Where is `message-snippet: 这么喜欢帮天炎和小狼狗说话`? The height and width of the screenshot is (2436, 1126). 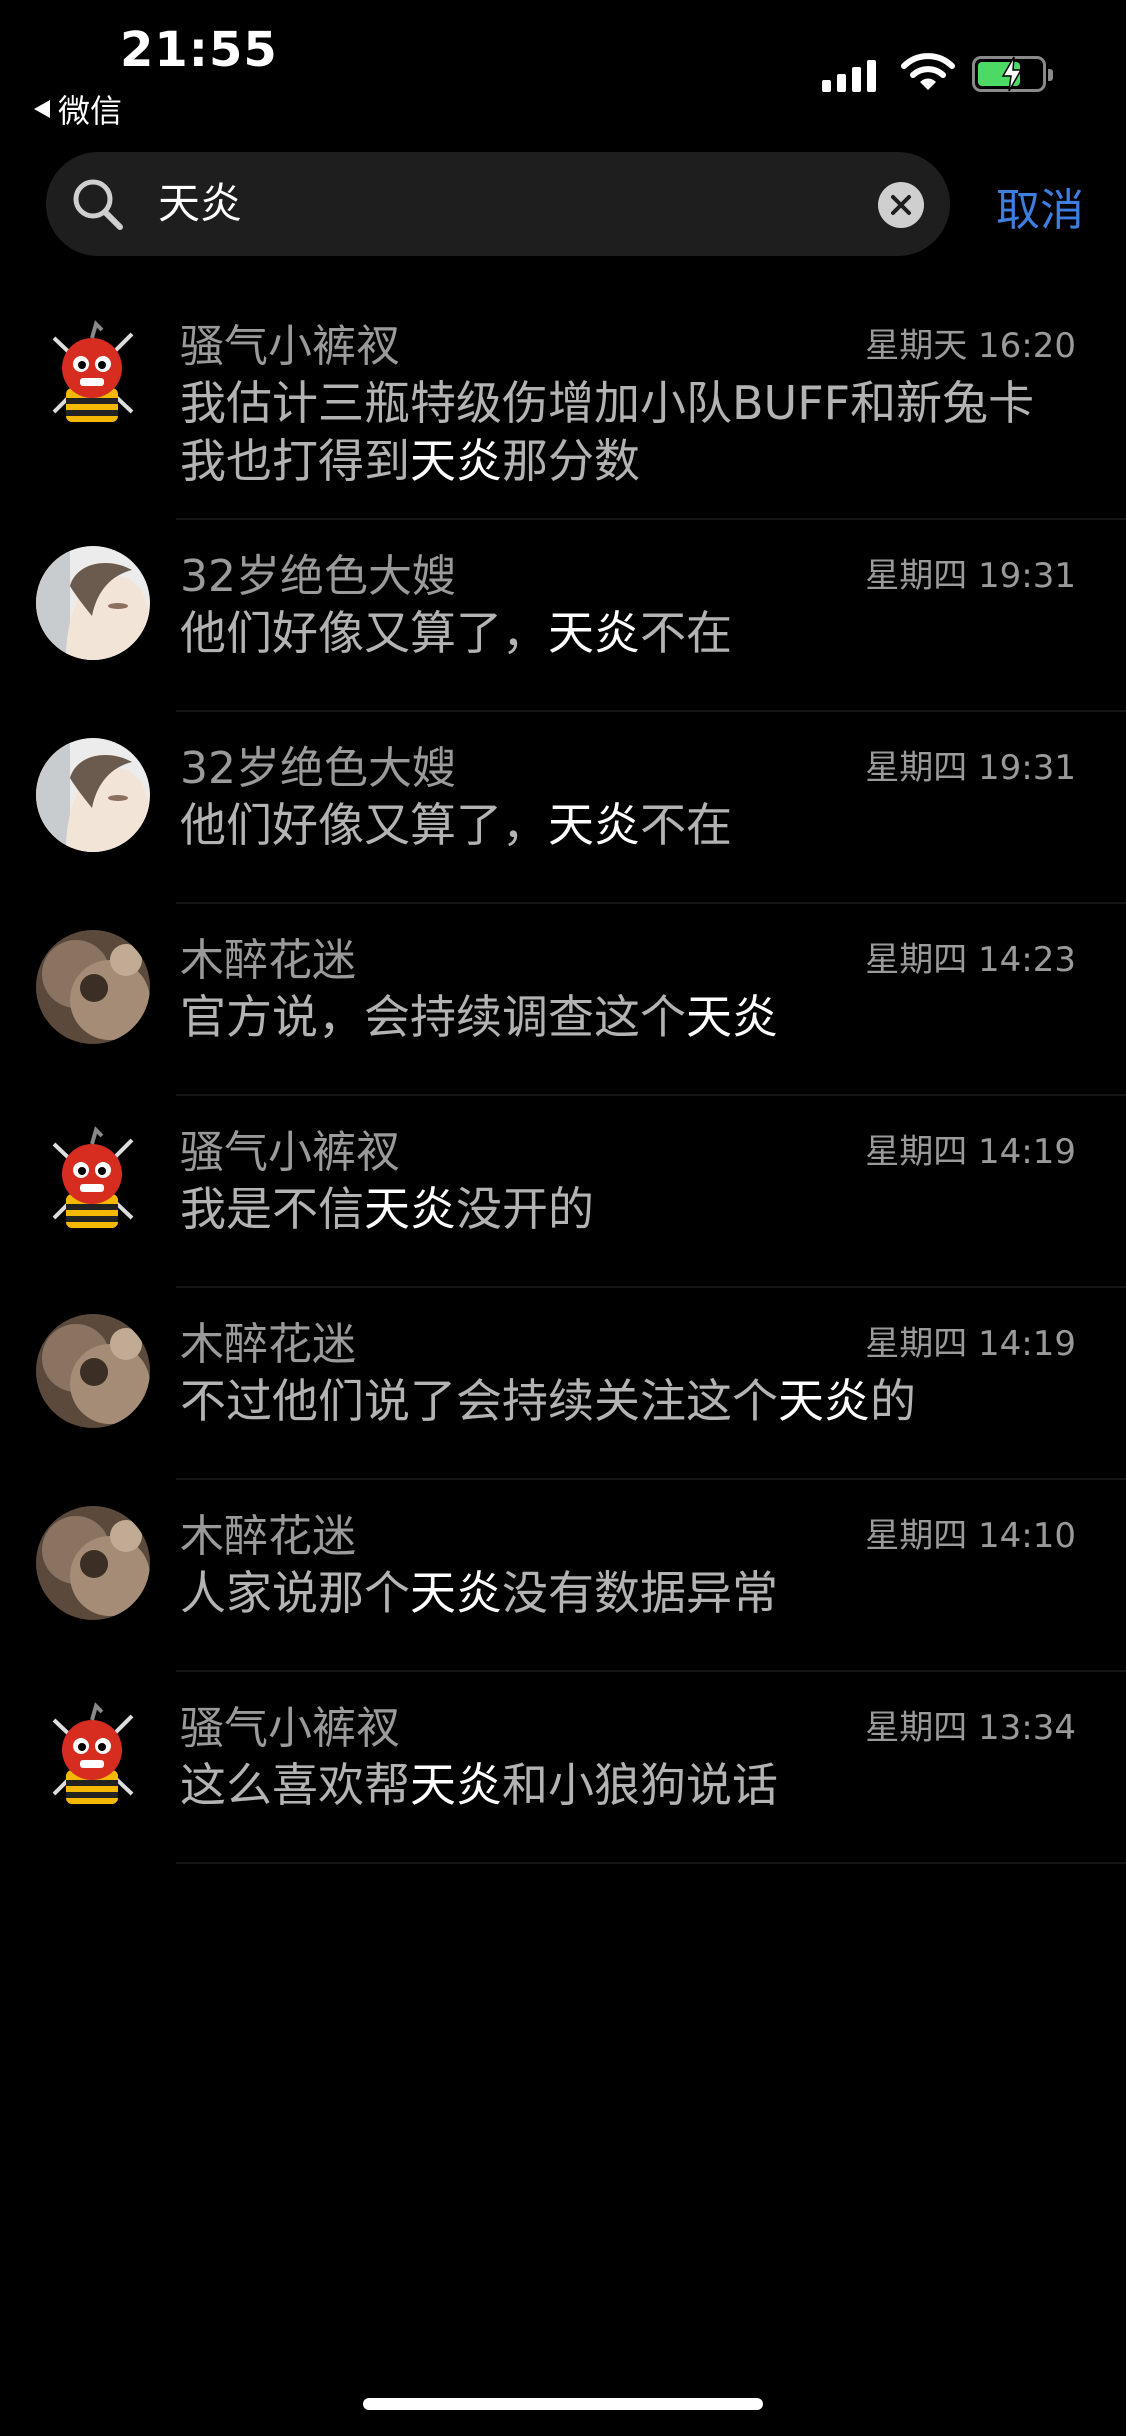 message-snippet: 这么喜欢帮天炎和小狼狗说话 is located at coordinates (620, 1785).